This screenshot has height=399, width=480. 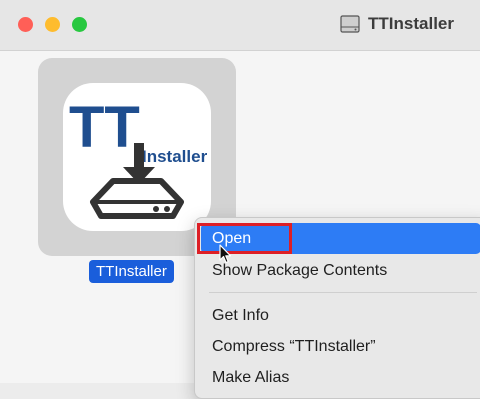 I want to click on zoom-button, so click(x=79, y=24).